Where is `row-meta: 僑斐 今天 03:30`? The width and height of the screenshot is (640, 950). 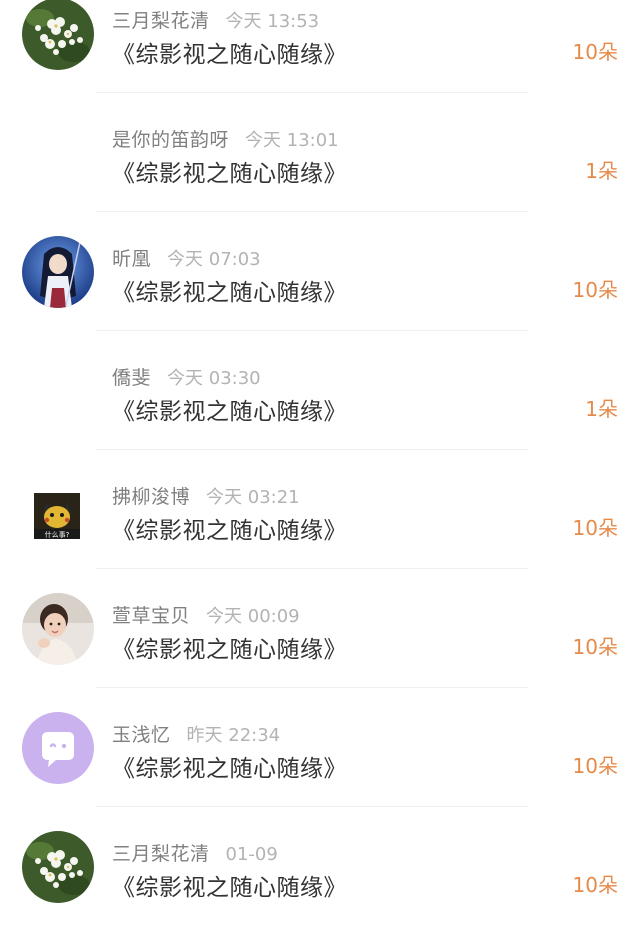
row-meta: 僑斐 今天 03:30 is located at coordinates (186, 376).